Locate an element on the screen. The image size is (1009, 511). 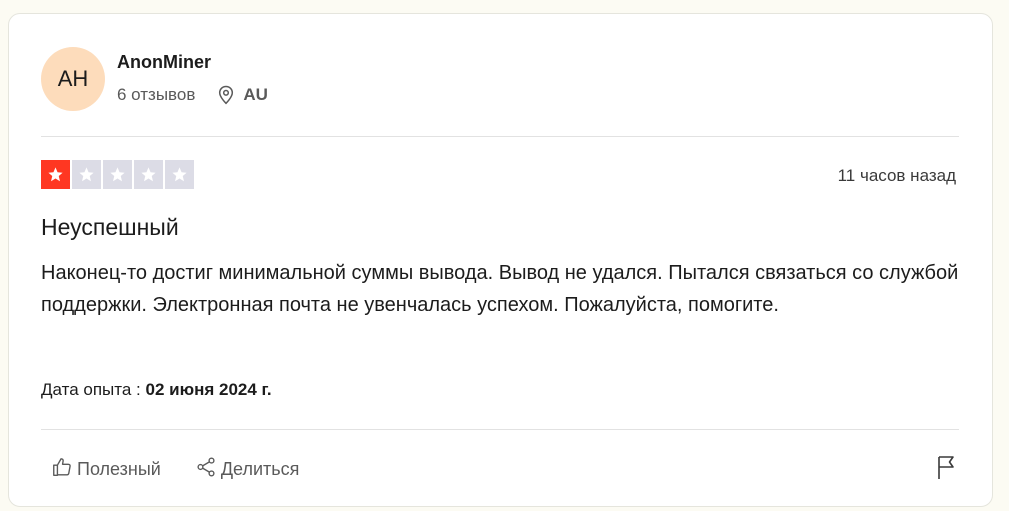
helpful-button: Полезный is located at coordinates (106, 469).